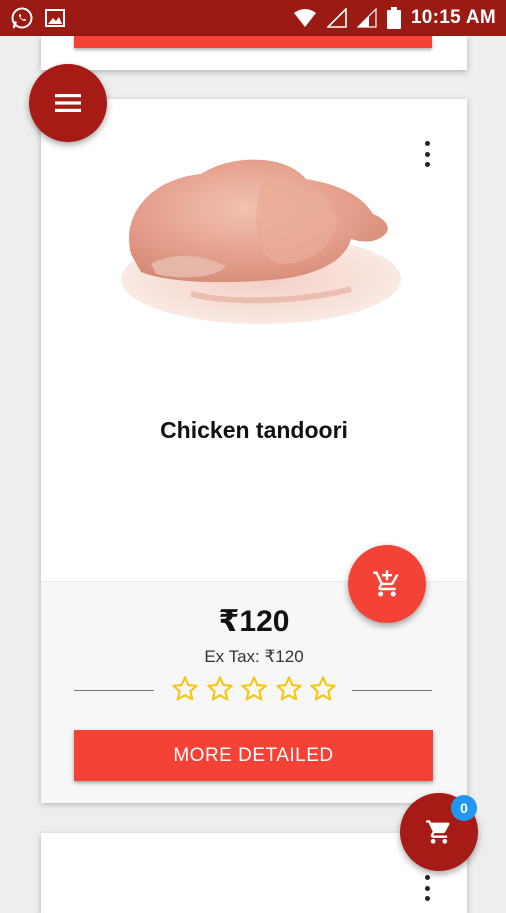 The image size is (506, 913). What do you see at coordinates (453, 17) in the screenshot?
I see `status-time: 10:15 AM` at bounding box center [453, 17].